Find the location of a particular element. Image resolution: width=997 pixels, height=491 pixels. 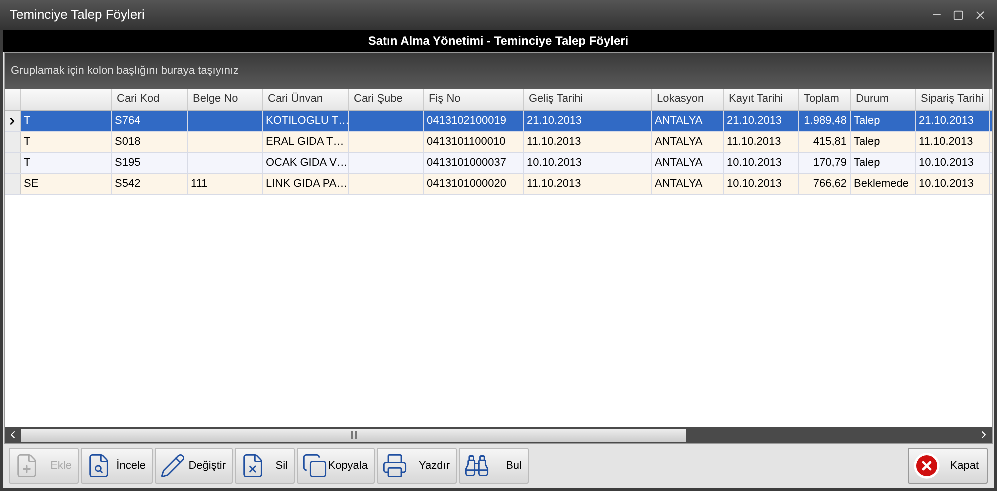

toolbar-button: Değiştir is located at coordinates (194, 466).